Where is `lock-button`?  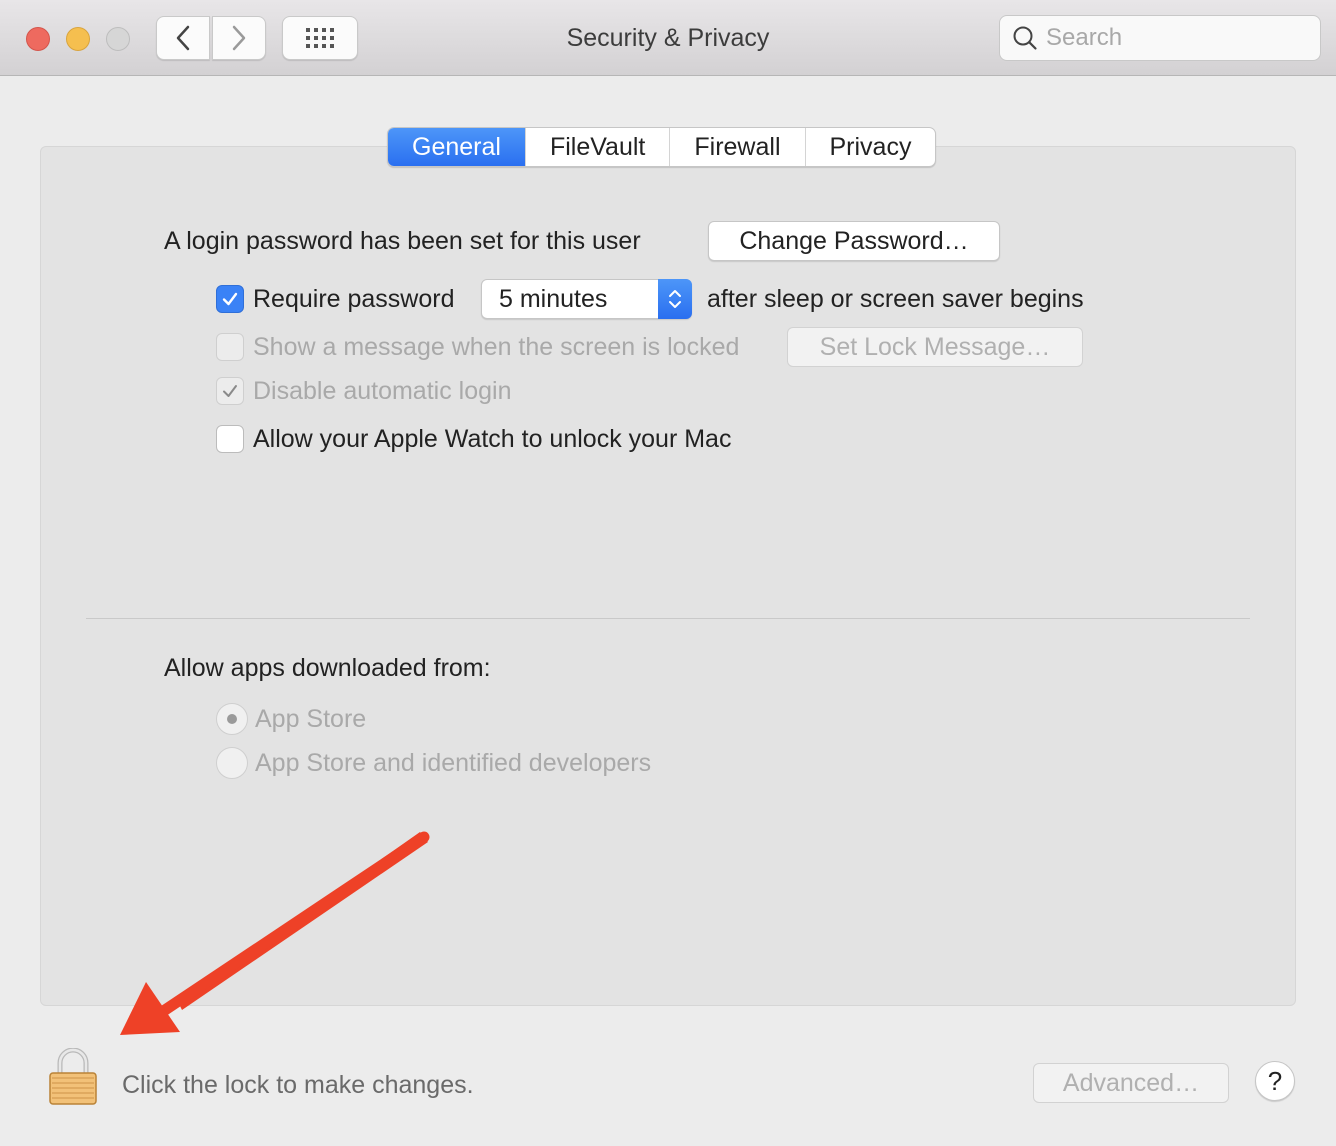
lock-button is located at coordinates (73, 1076).